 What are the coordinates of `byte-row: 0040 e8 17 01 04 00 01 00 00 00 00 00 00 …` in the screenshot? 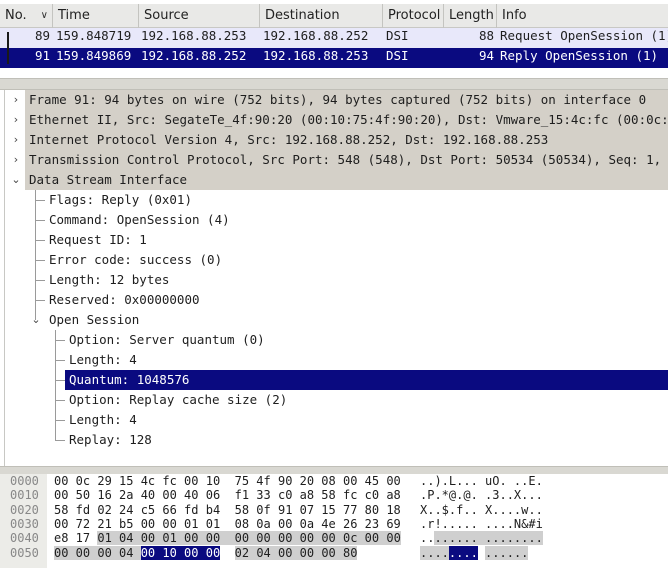 It's located at (334, 538).